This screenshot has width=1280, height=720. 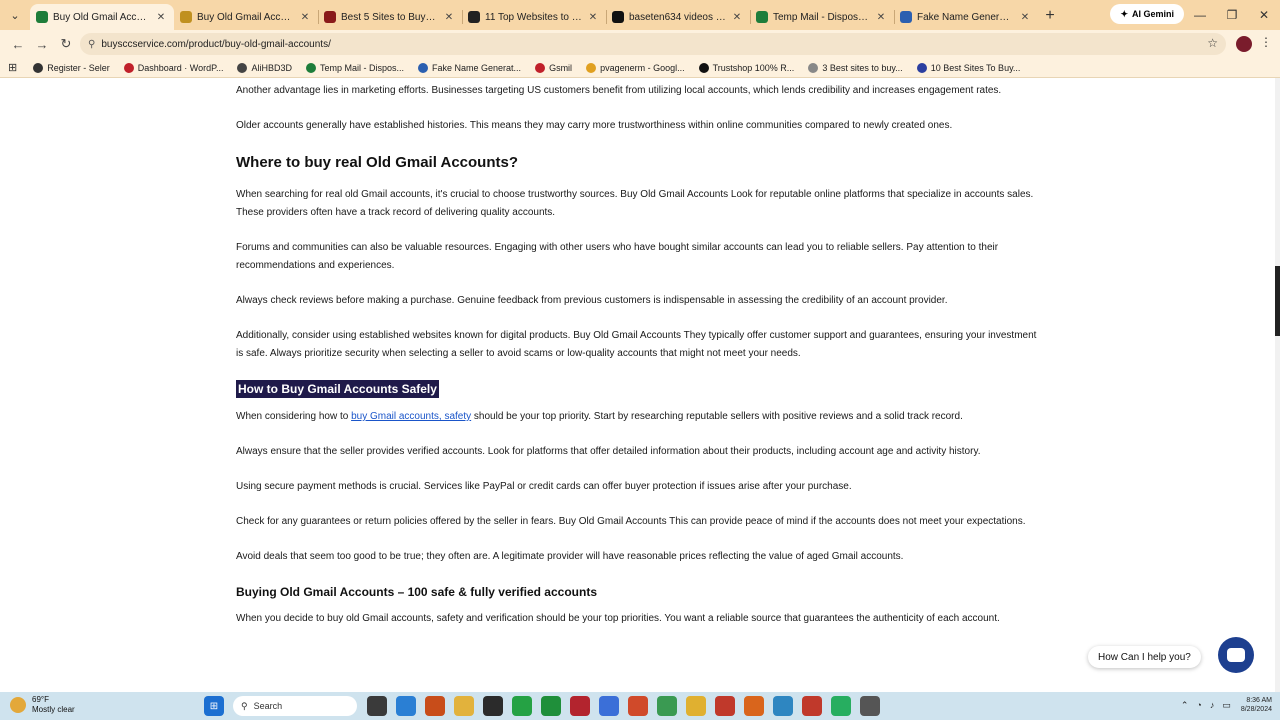 What do you see at coordinates (534, 17) in the screenshot?
I see `tab-3: 11 Top Websites to Buy Ol ✕` at bounding box center [534, 17].